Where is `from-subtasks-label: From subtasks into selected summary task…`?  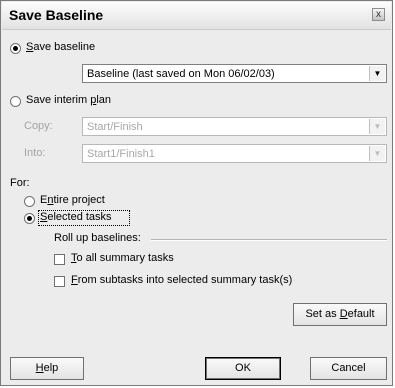 from-subtasks-label: From subtasks into selected summary task… is located at coordinates (181, 280).